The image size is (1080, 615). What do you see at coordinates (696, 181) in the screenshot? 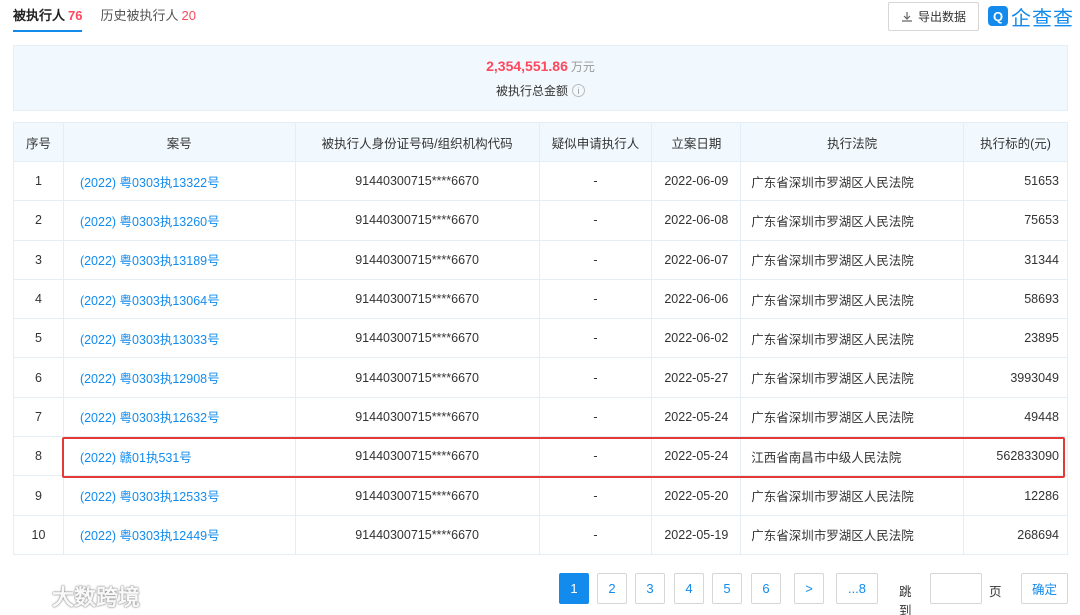
I see `cell-date: 2022-06-09` at bounding box center [696, 181].